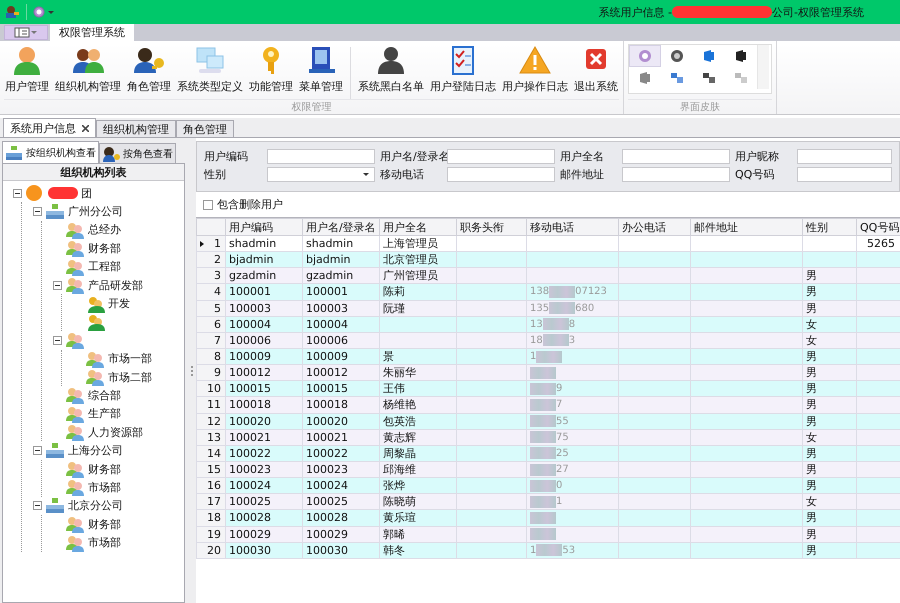 The width and height of the screenshot is (900, 603). What do you see at coordinates (548, 292) in the screenshot?
I see `table-row: 4 100001 100001 陈莉 138 07123 男` at bounding box center [548, 292].